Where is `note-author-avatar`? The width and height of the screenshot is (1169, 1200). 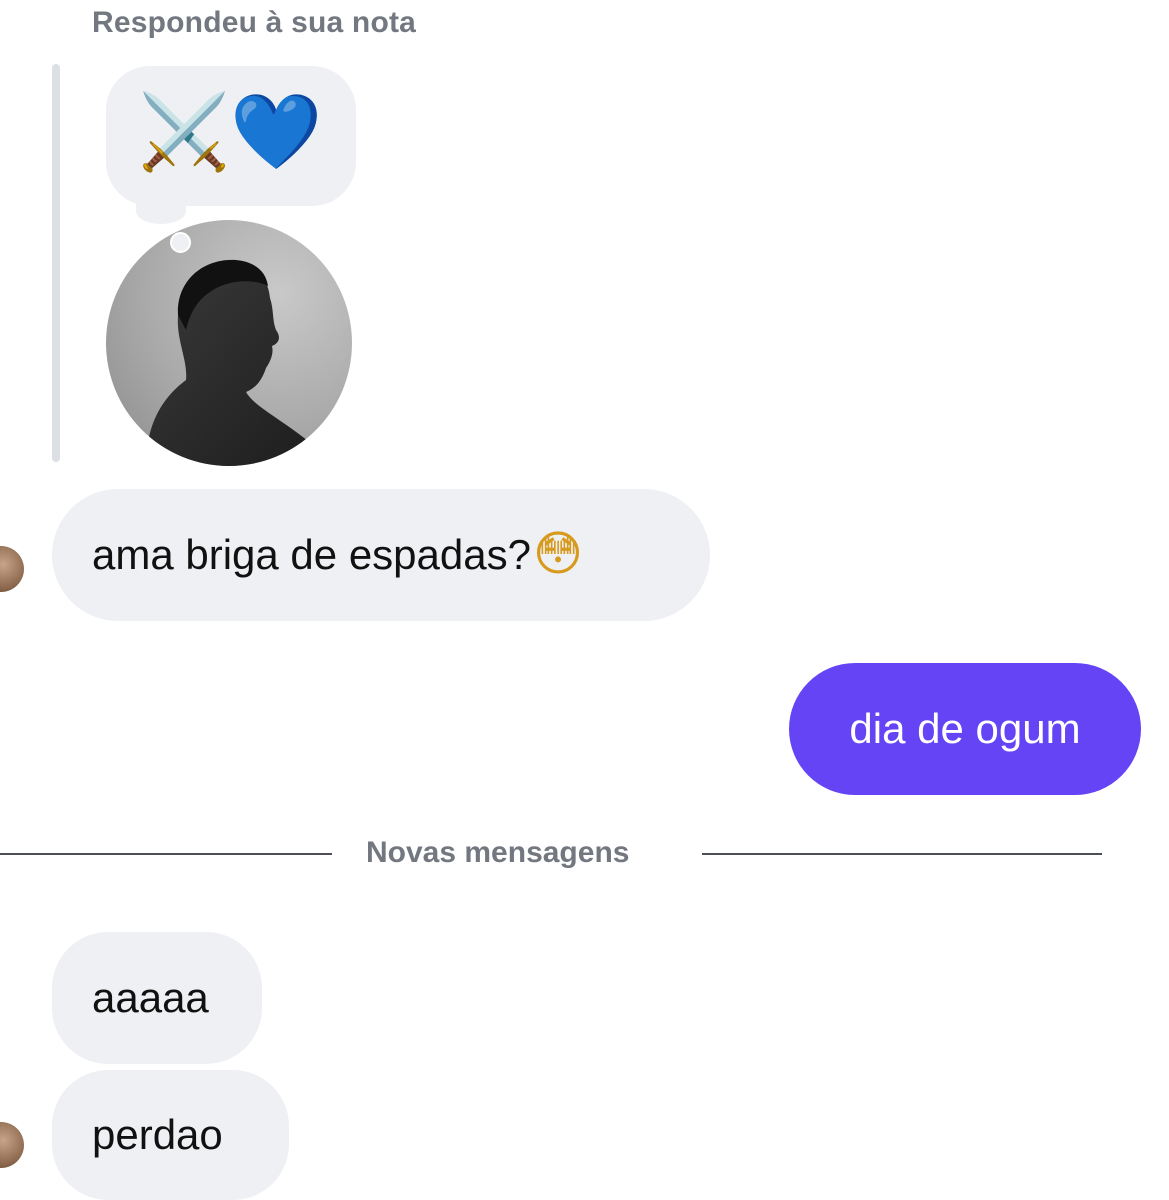
note-author-avatar is located at coordinates (229, 343).